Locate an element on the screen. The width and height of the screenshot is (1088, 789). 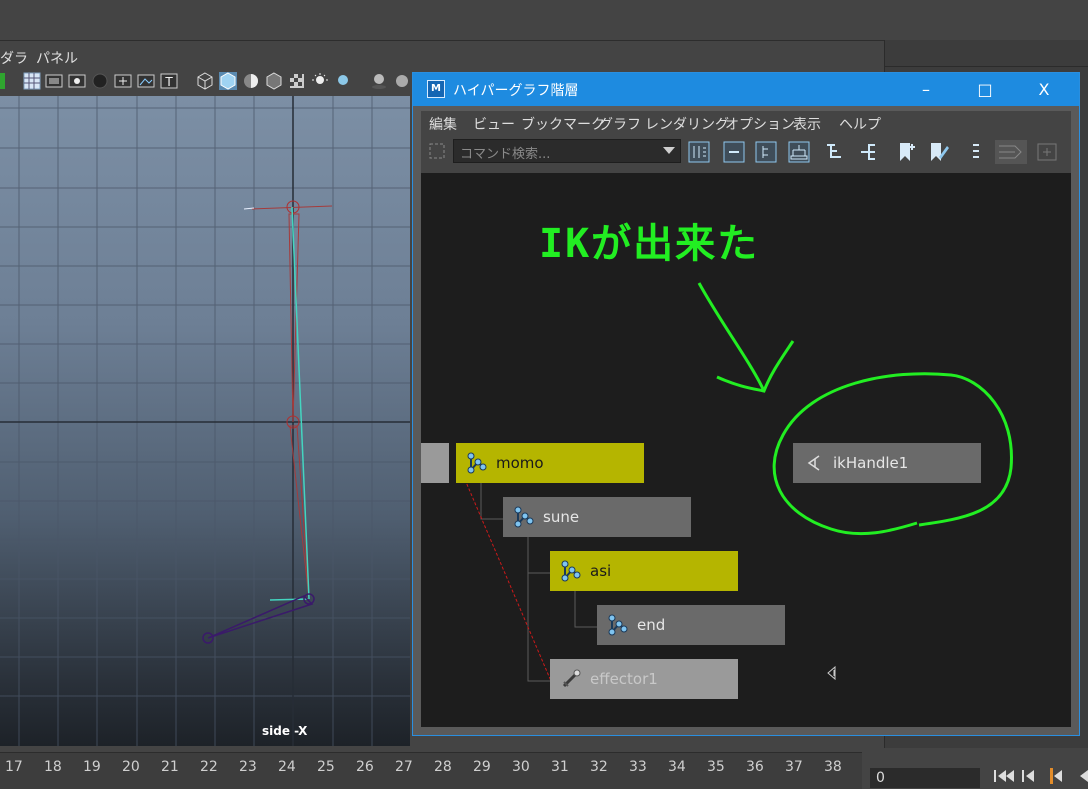
timeline-tick: 23 is located at coordinates (248, 767).